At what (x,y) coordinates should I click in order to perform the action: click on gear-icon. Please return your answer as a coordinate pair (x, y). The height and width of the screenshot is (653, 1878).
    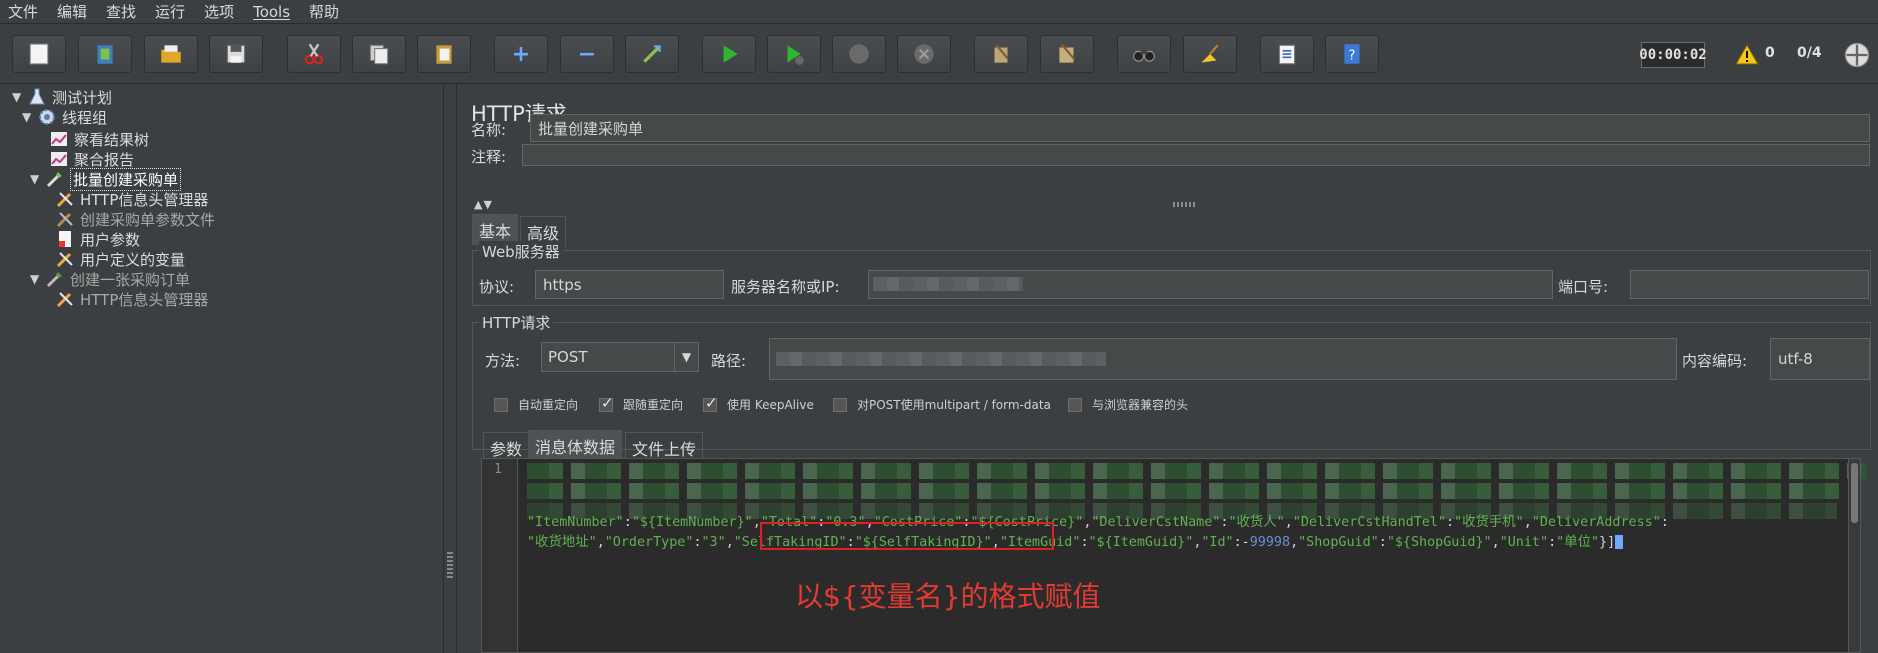
    Looking at the image, I should click on (47, 117).